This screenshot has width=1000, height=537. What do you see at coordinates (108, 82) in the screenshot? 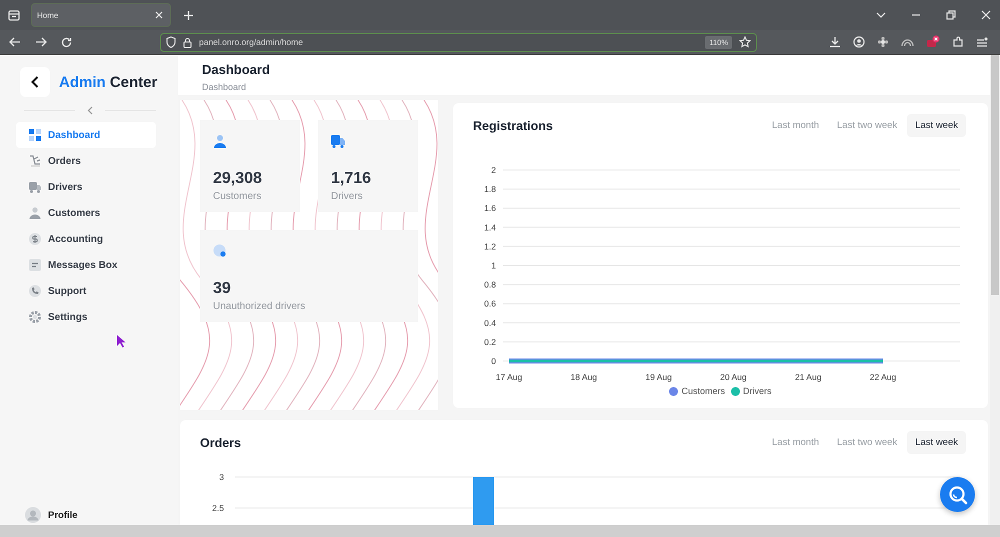
I see `app-title: Admin Center` at bounding box center [108, 82].